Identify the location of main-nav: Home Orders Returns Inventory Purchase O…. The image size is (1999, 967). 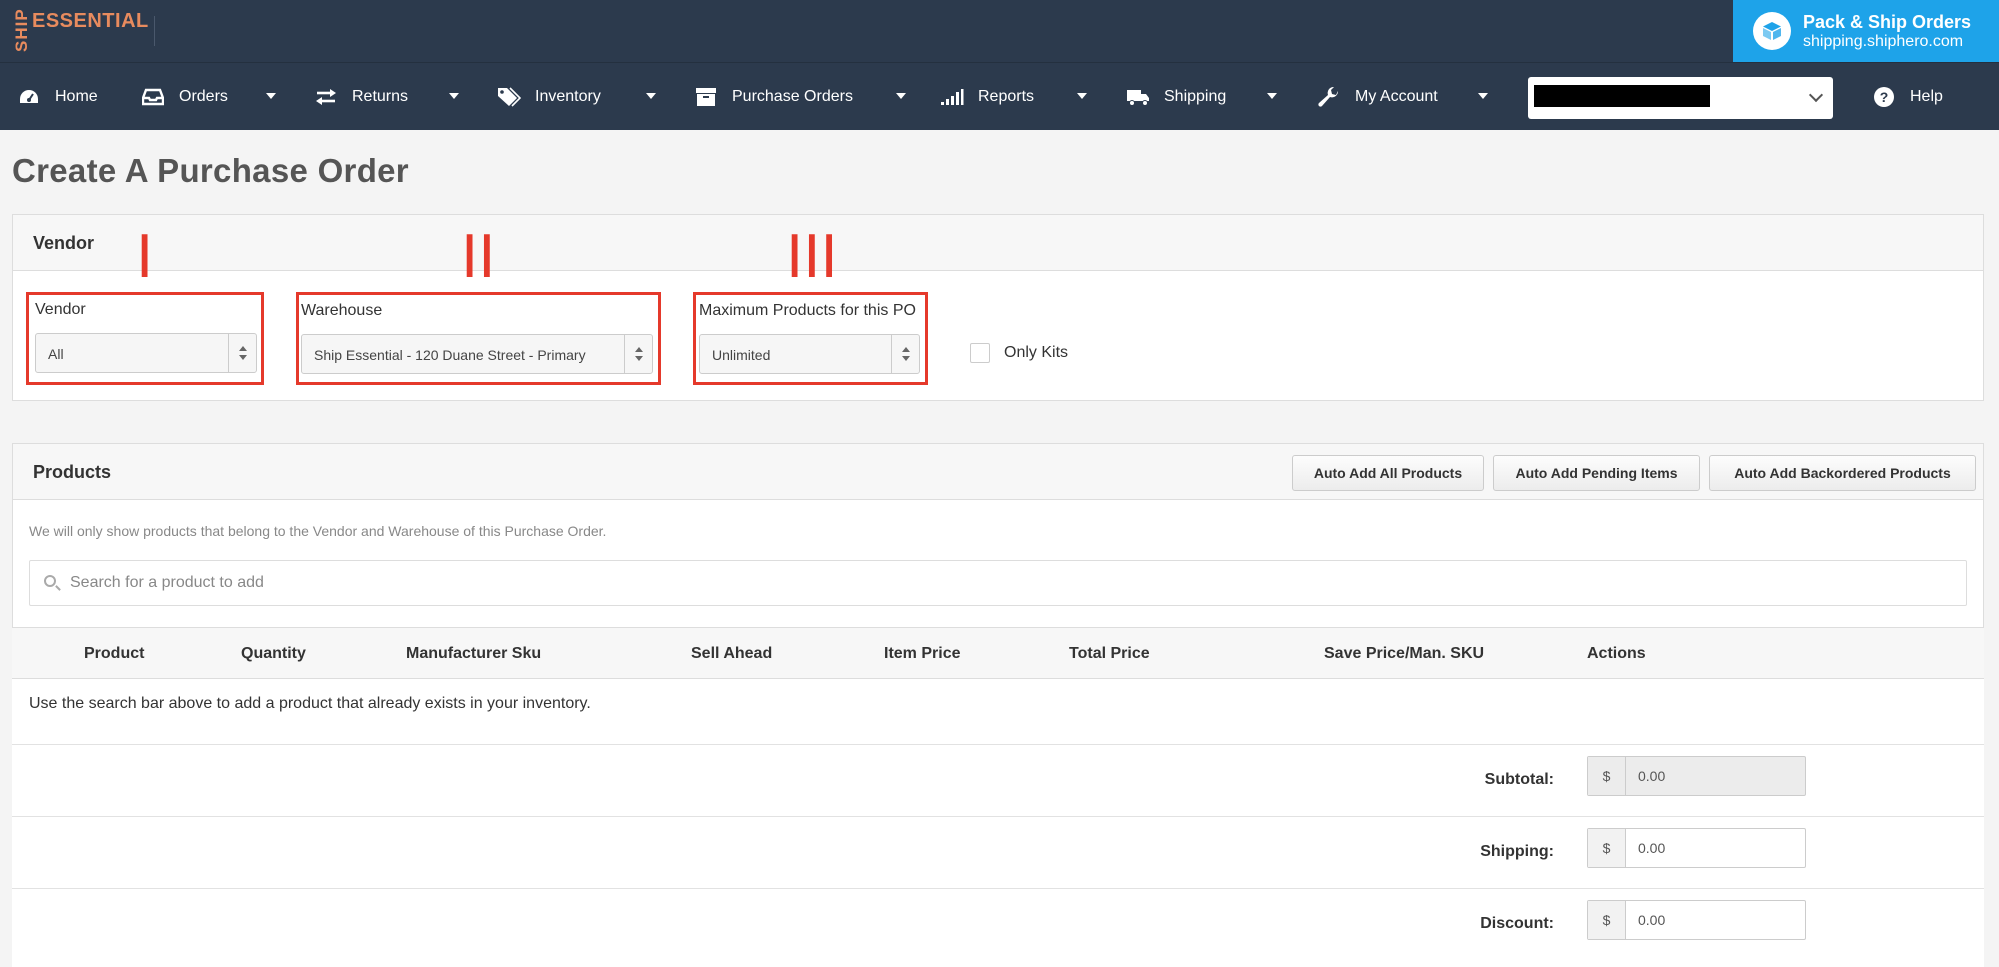
(999, 96).